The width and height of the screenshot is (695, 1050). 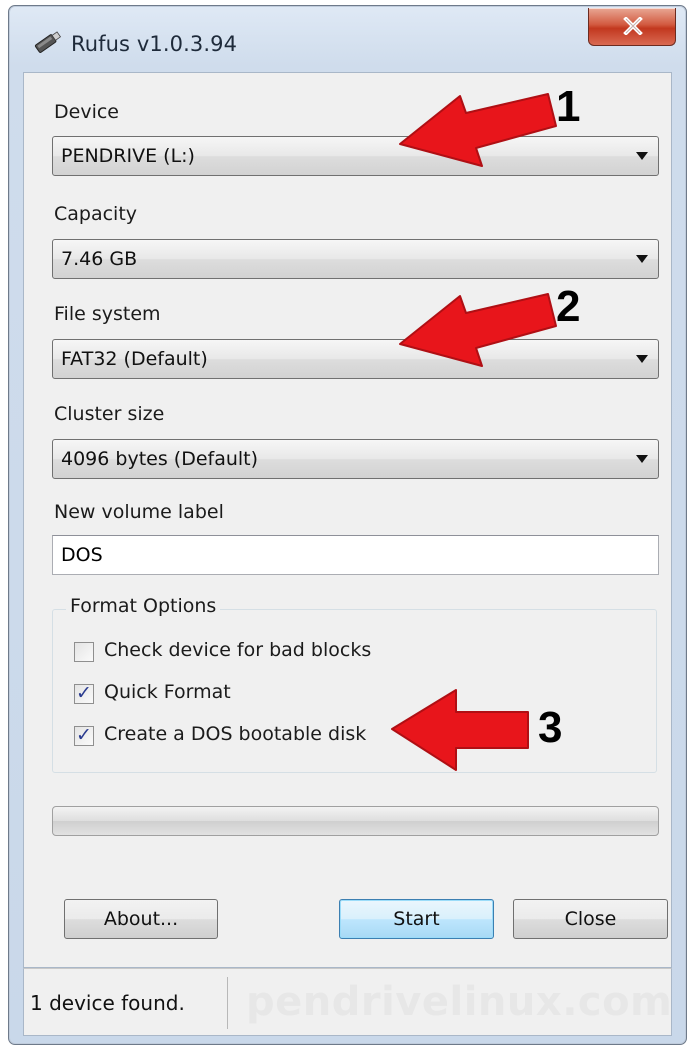 I want to click on title-bar: Rufus v1.0.3.94, so click(x=347, y=39).